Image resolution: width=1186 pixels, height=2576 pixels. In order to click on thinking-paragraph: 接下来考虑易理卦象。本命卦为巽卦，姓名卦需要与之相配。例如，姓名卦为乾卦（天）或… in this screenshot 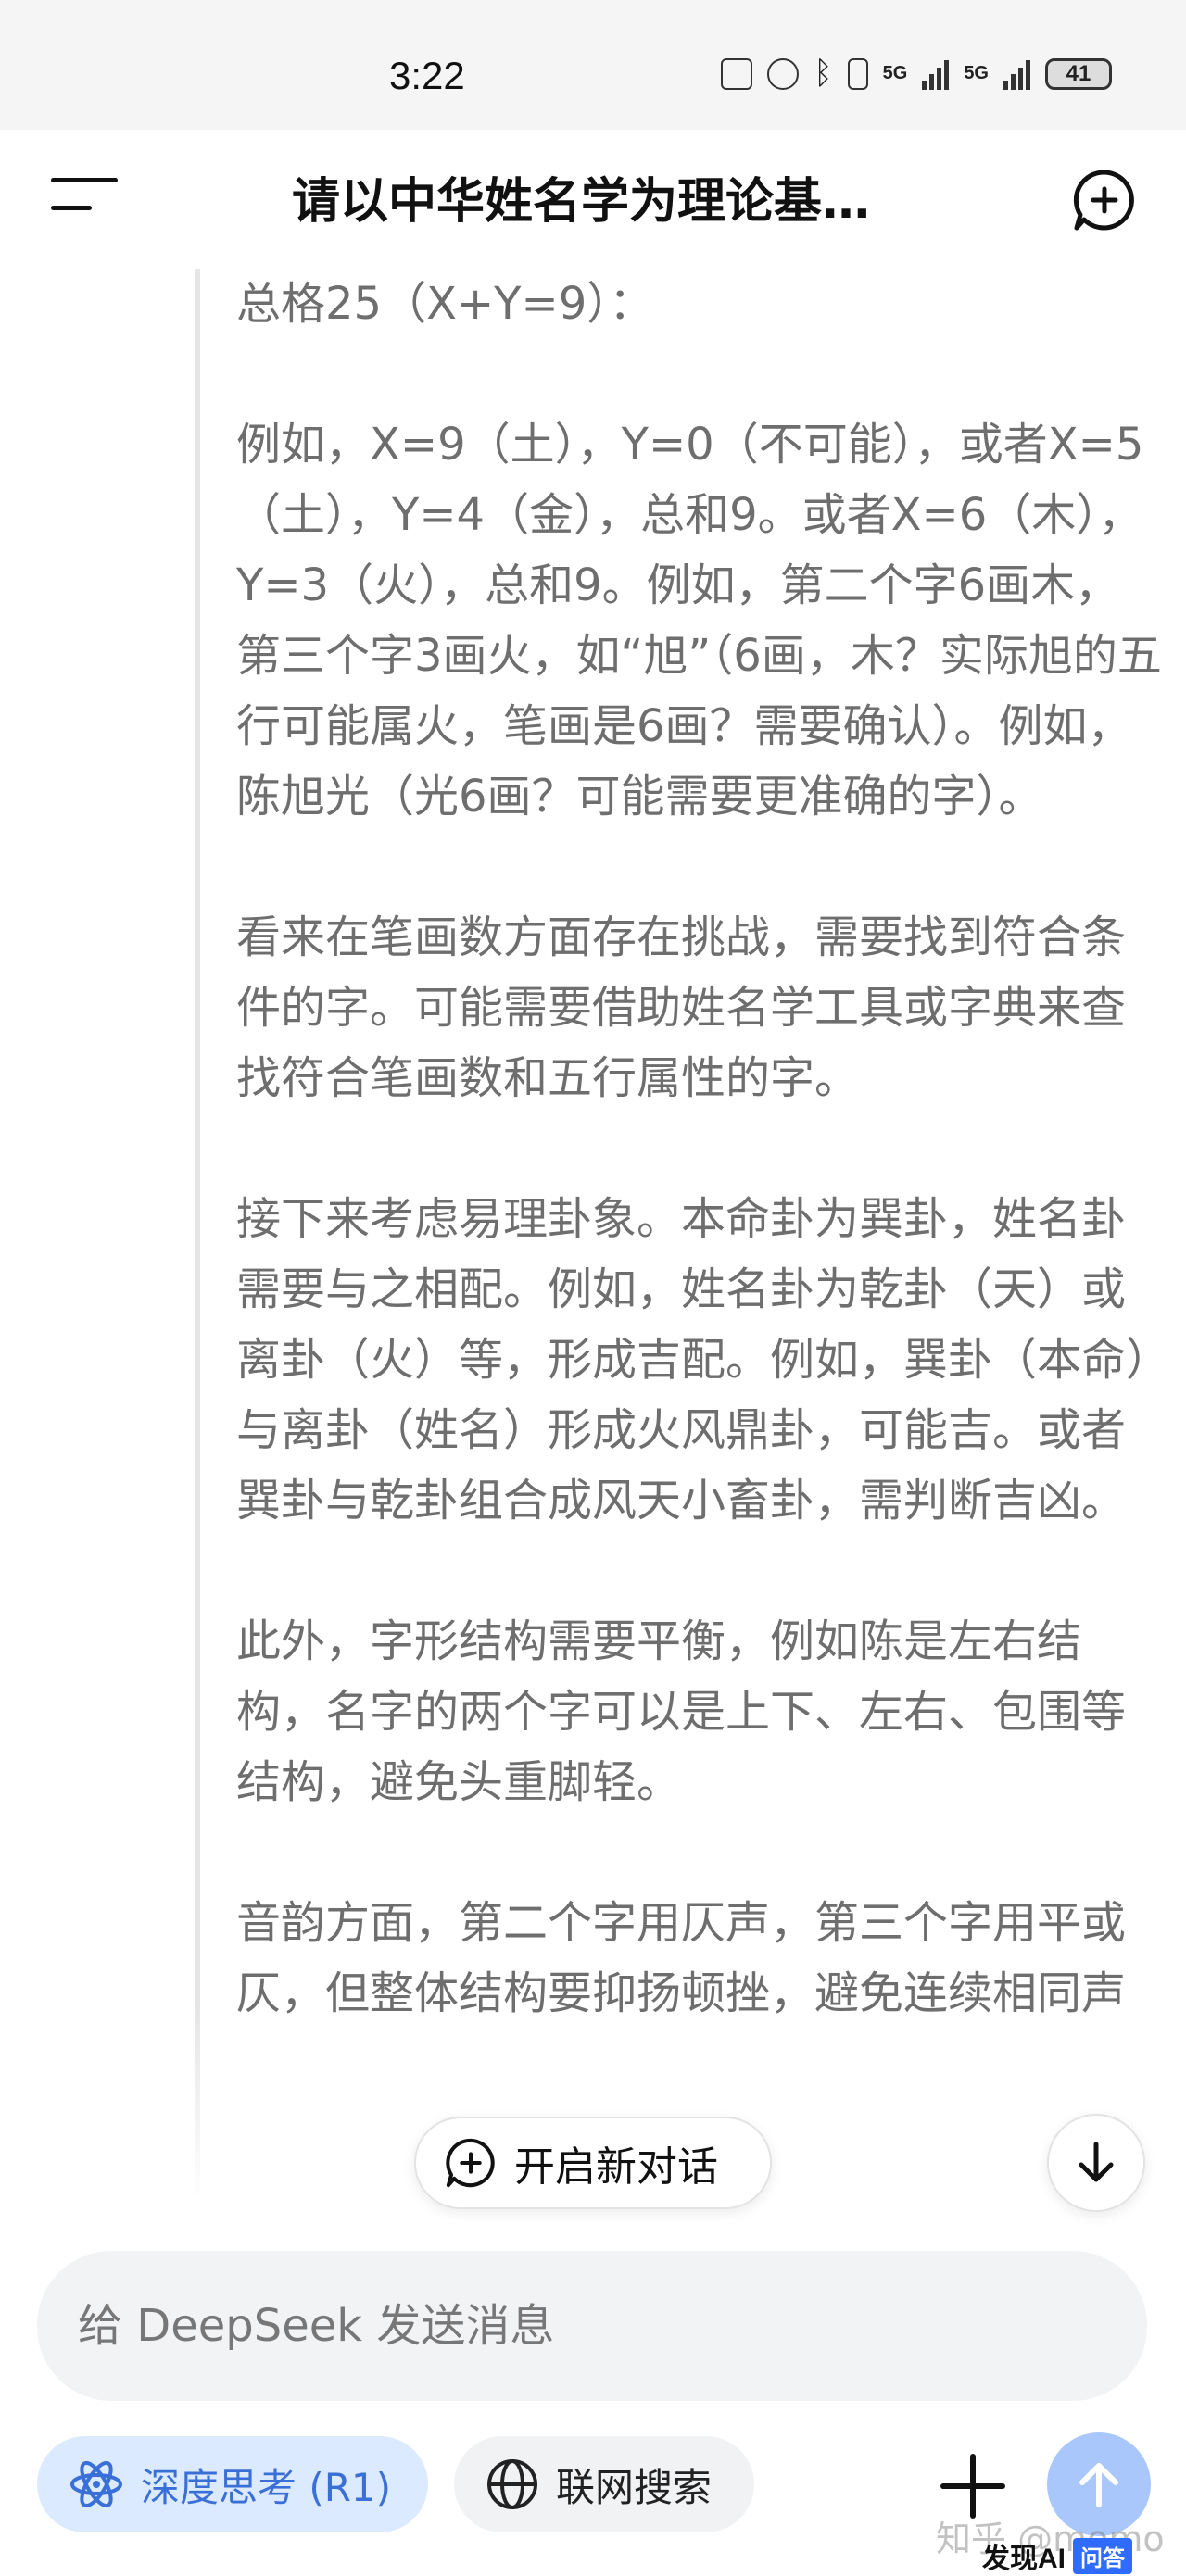, I will do `click(692, 1360)`.